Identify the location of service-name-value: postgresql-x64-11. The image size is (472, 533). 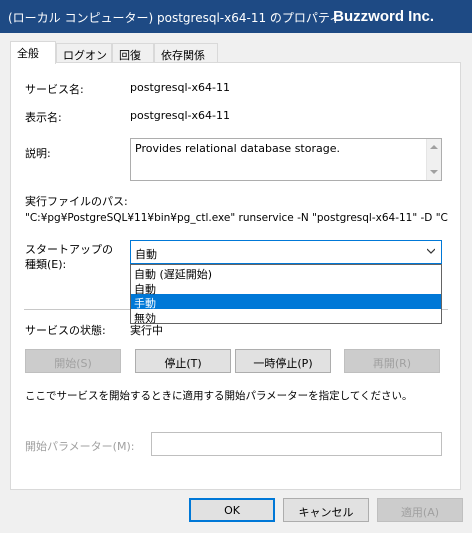
(180, 87).